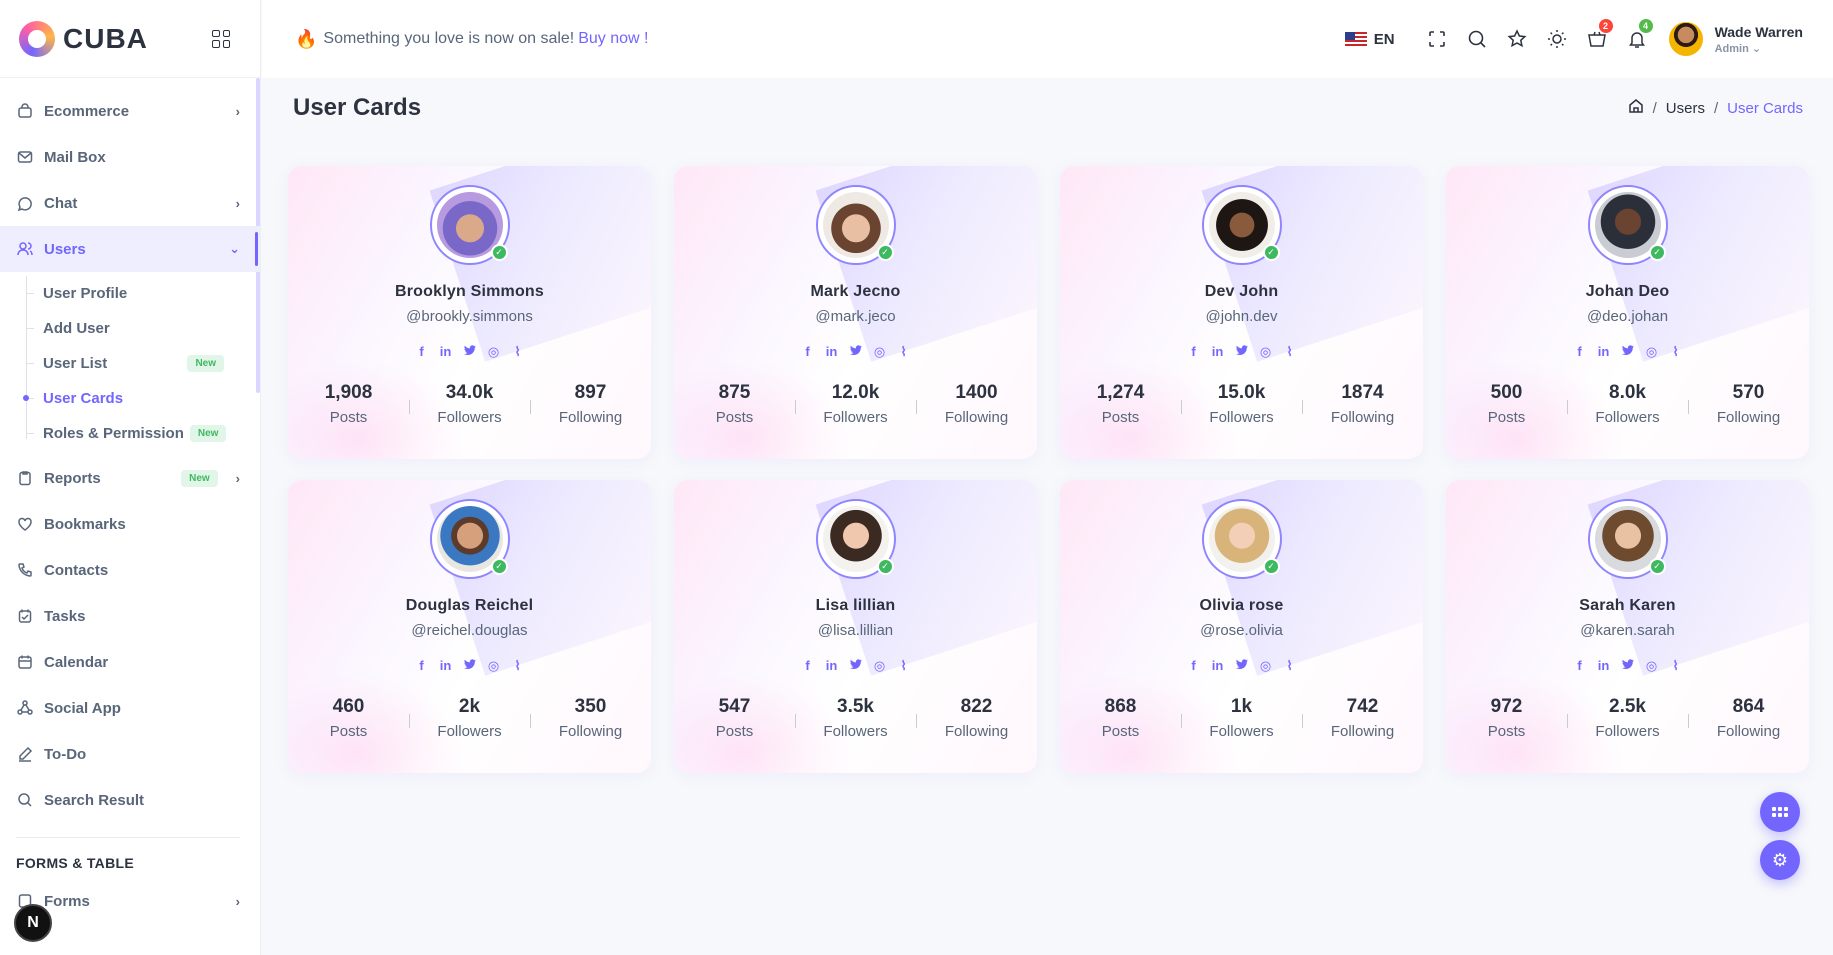 The image size is (1833, 955). Describe the element at coordinates (1627, 606) in the screenshot. I see `user-name: Sarah Karen` at that location.